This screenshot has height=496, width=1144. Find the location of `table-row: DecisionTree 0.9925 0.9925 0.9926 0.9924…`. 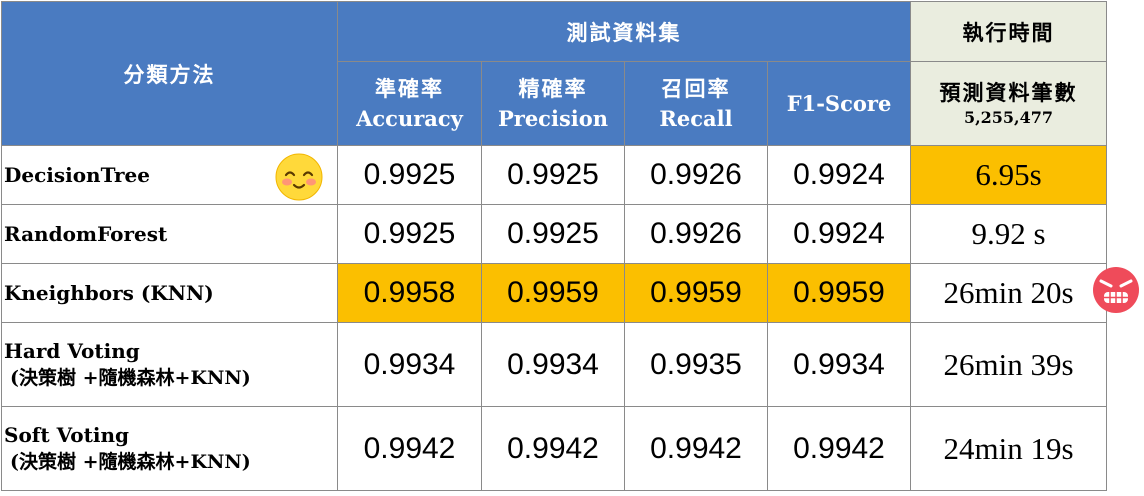

table-row: DecisionTree 0.9925 0.9925 0.9926 0.9924… is located at coordinates (554, 175).